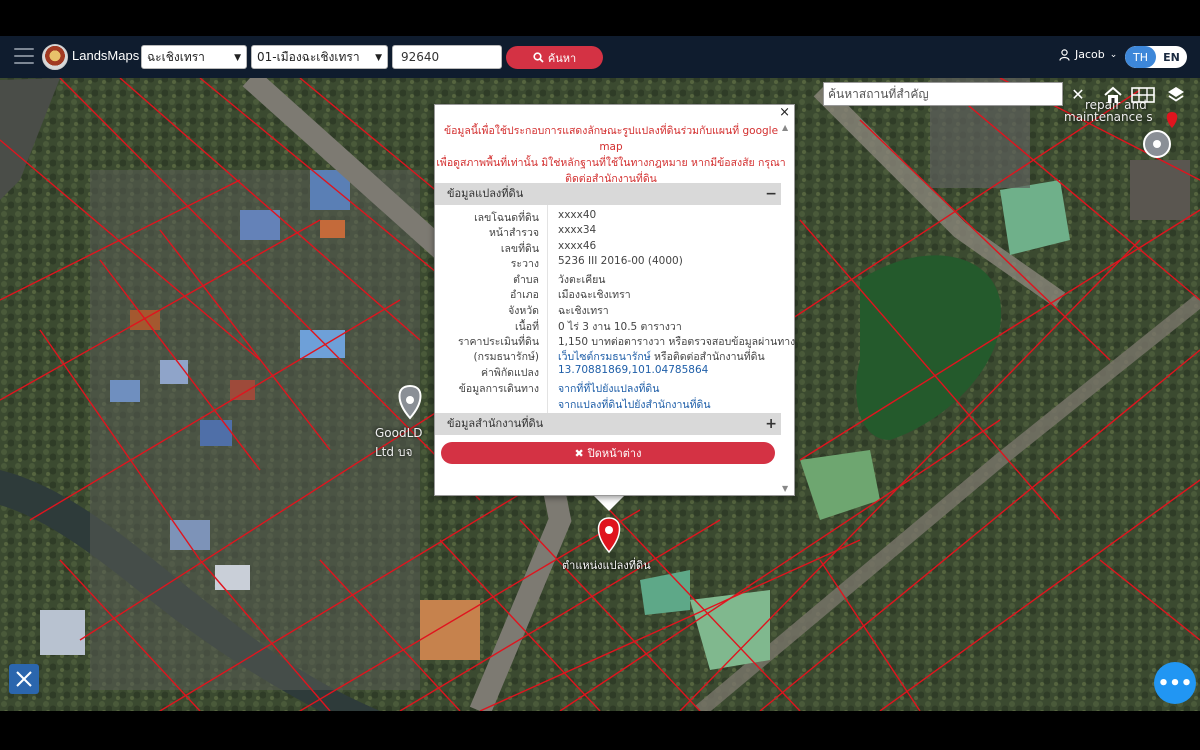 The image size is (1200, 750). What do you see at coordinates (579, 453) in the screenshot?
I see `close-icon: ✖` at bounding box center [579, 453].